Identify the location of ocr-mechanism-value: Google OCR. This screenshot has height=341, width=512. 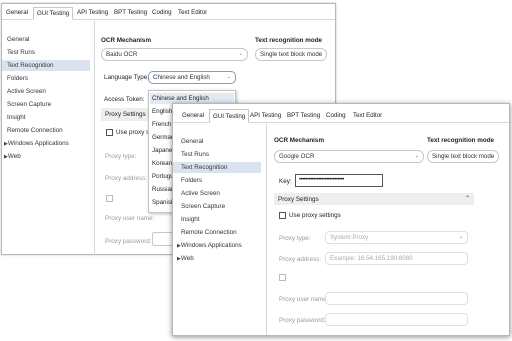
(297, 156).